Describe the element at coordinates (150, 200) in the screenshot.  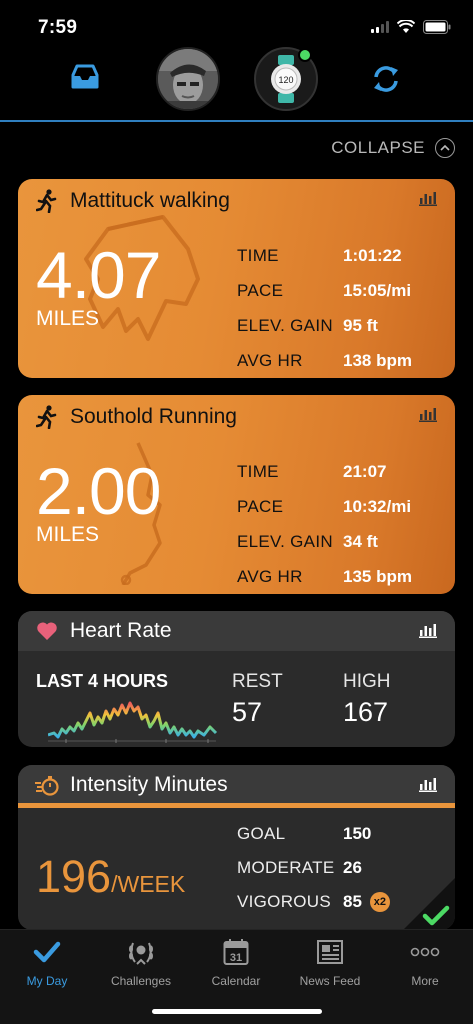
I see `activity-title: Mattituck walking` at that location.